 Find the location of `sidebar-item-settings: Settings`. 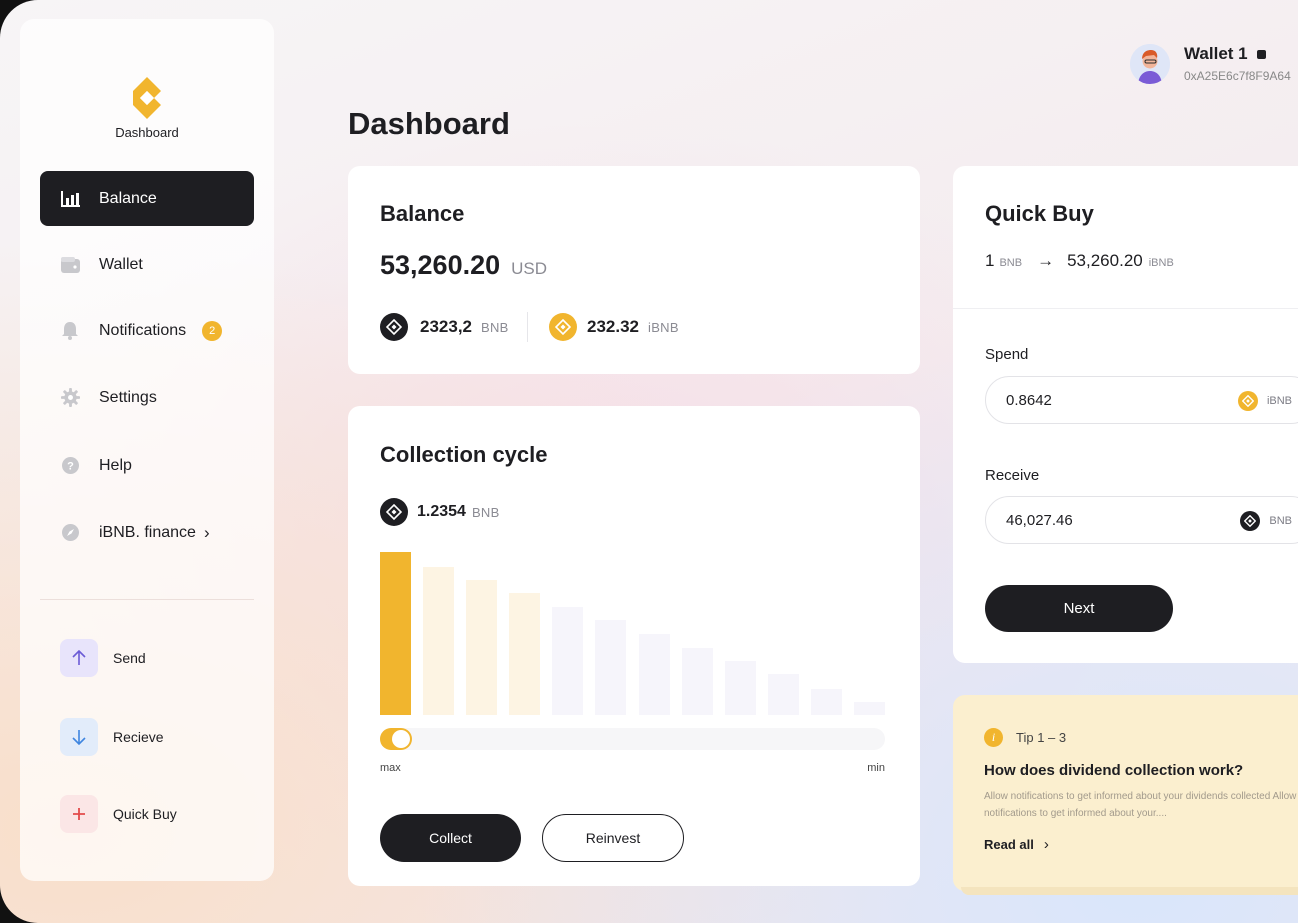

sidebar-item-settings: Settings is located at coordinates (147, 397).